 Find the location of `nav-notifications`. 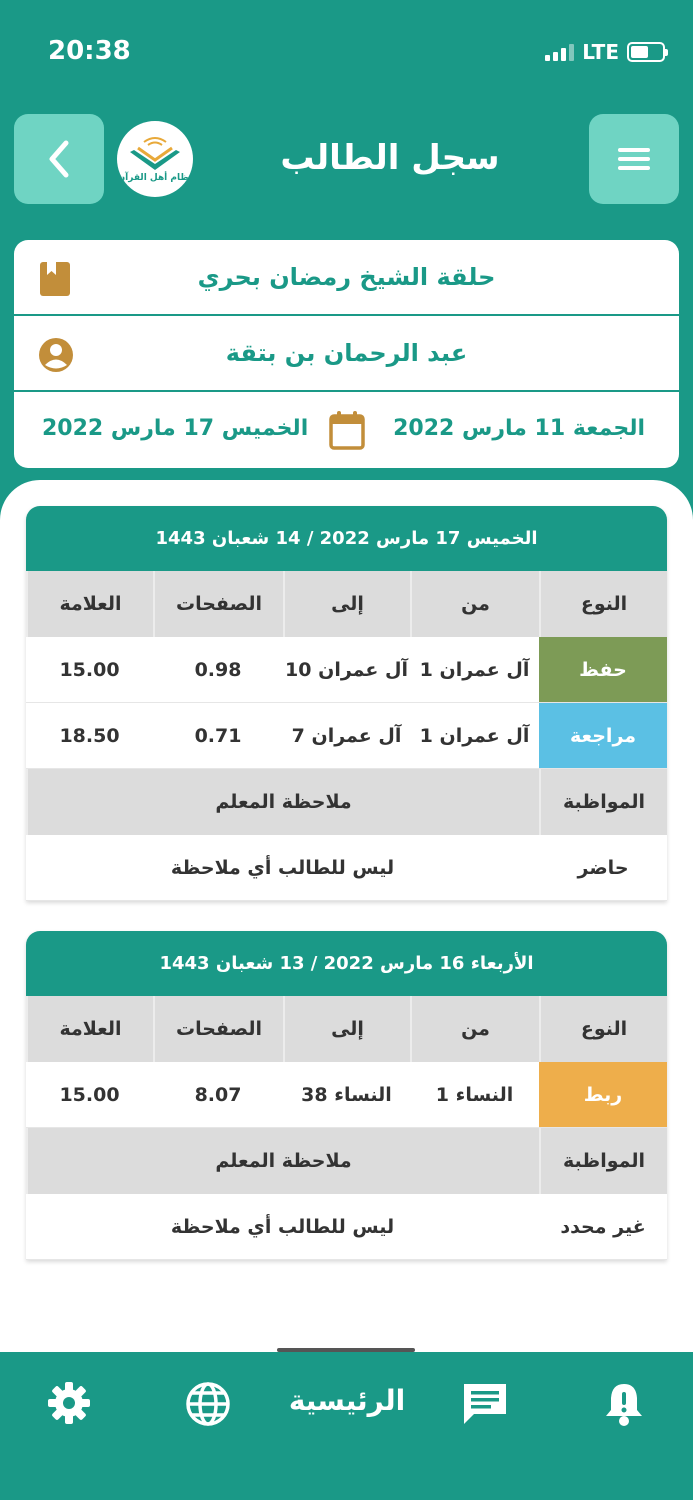

nav-notifications is located at coordinates (624, 1404).